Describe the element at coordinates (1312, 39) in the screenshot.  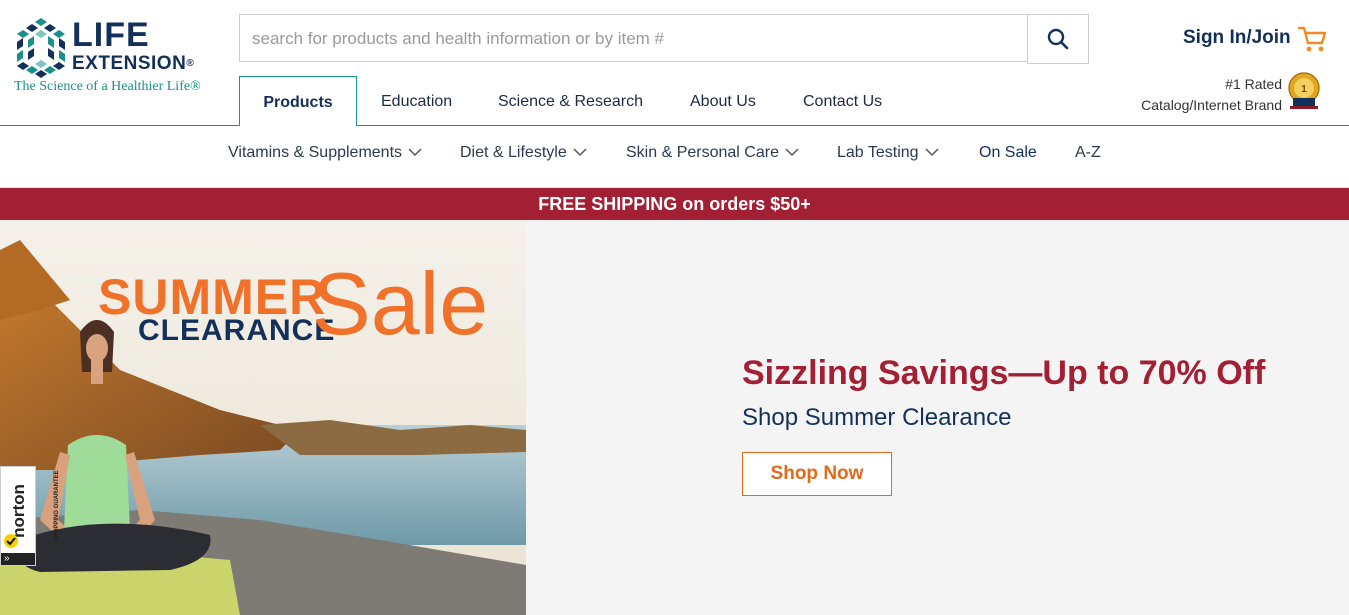
I see `cart-icon` at that location.